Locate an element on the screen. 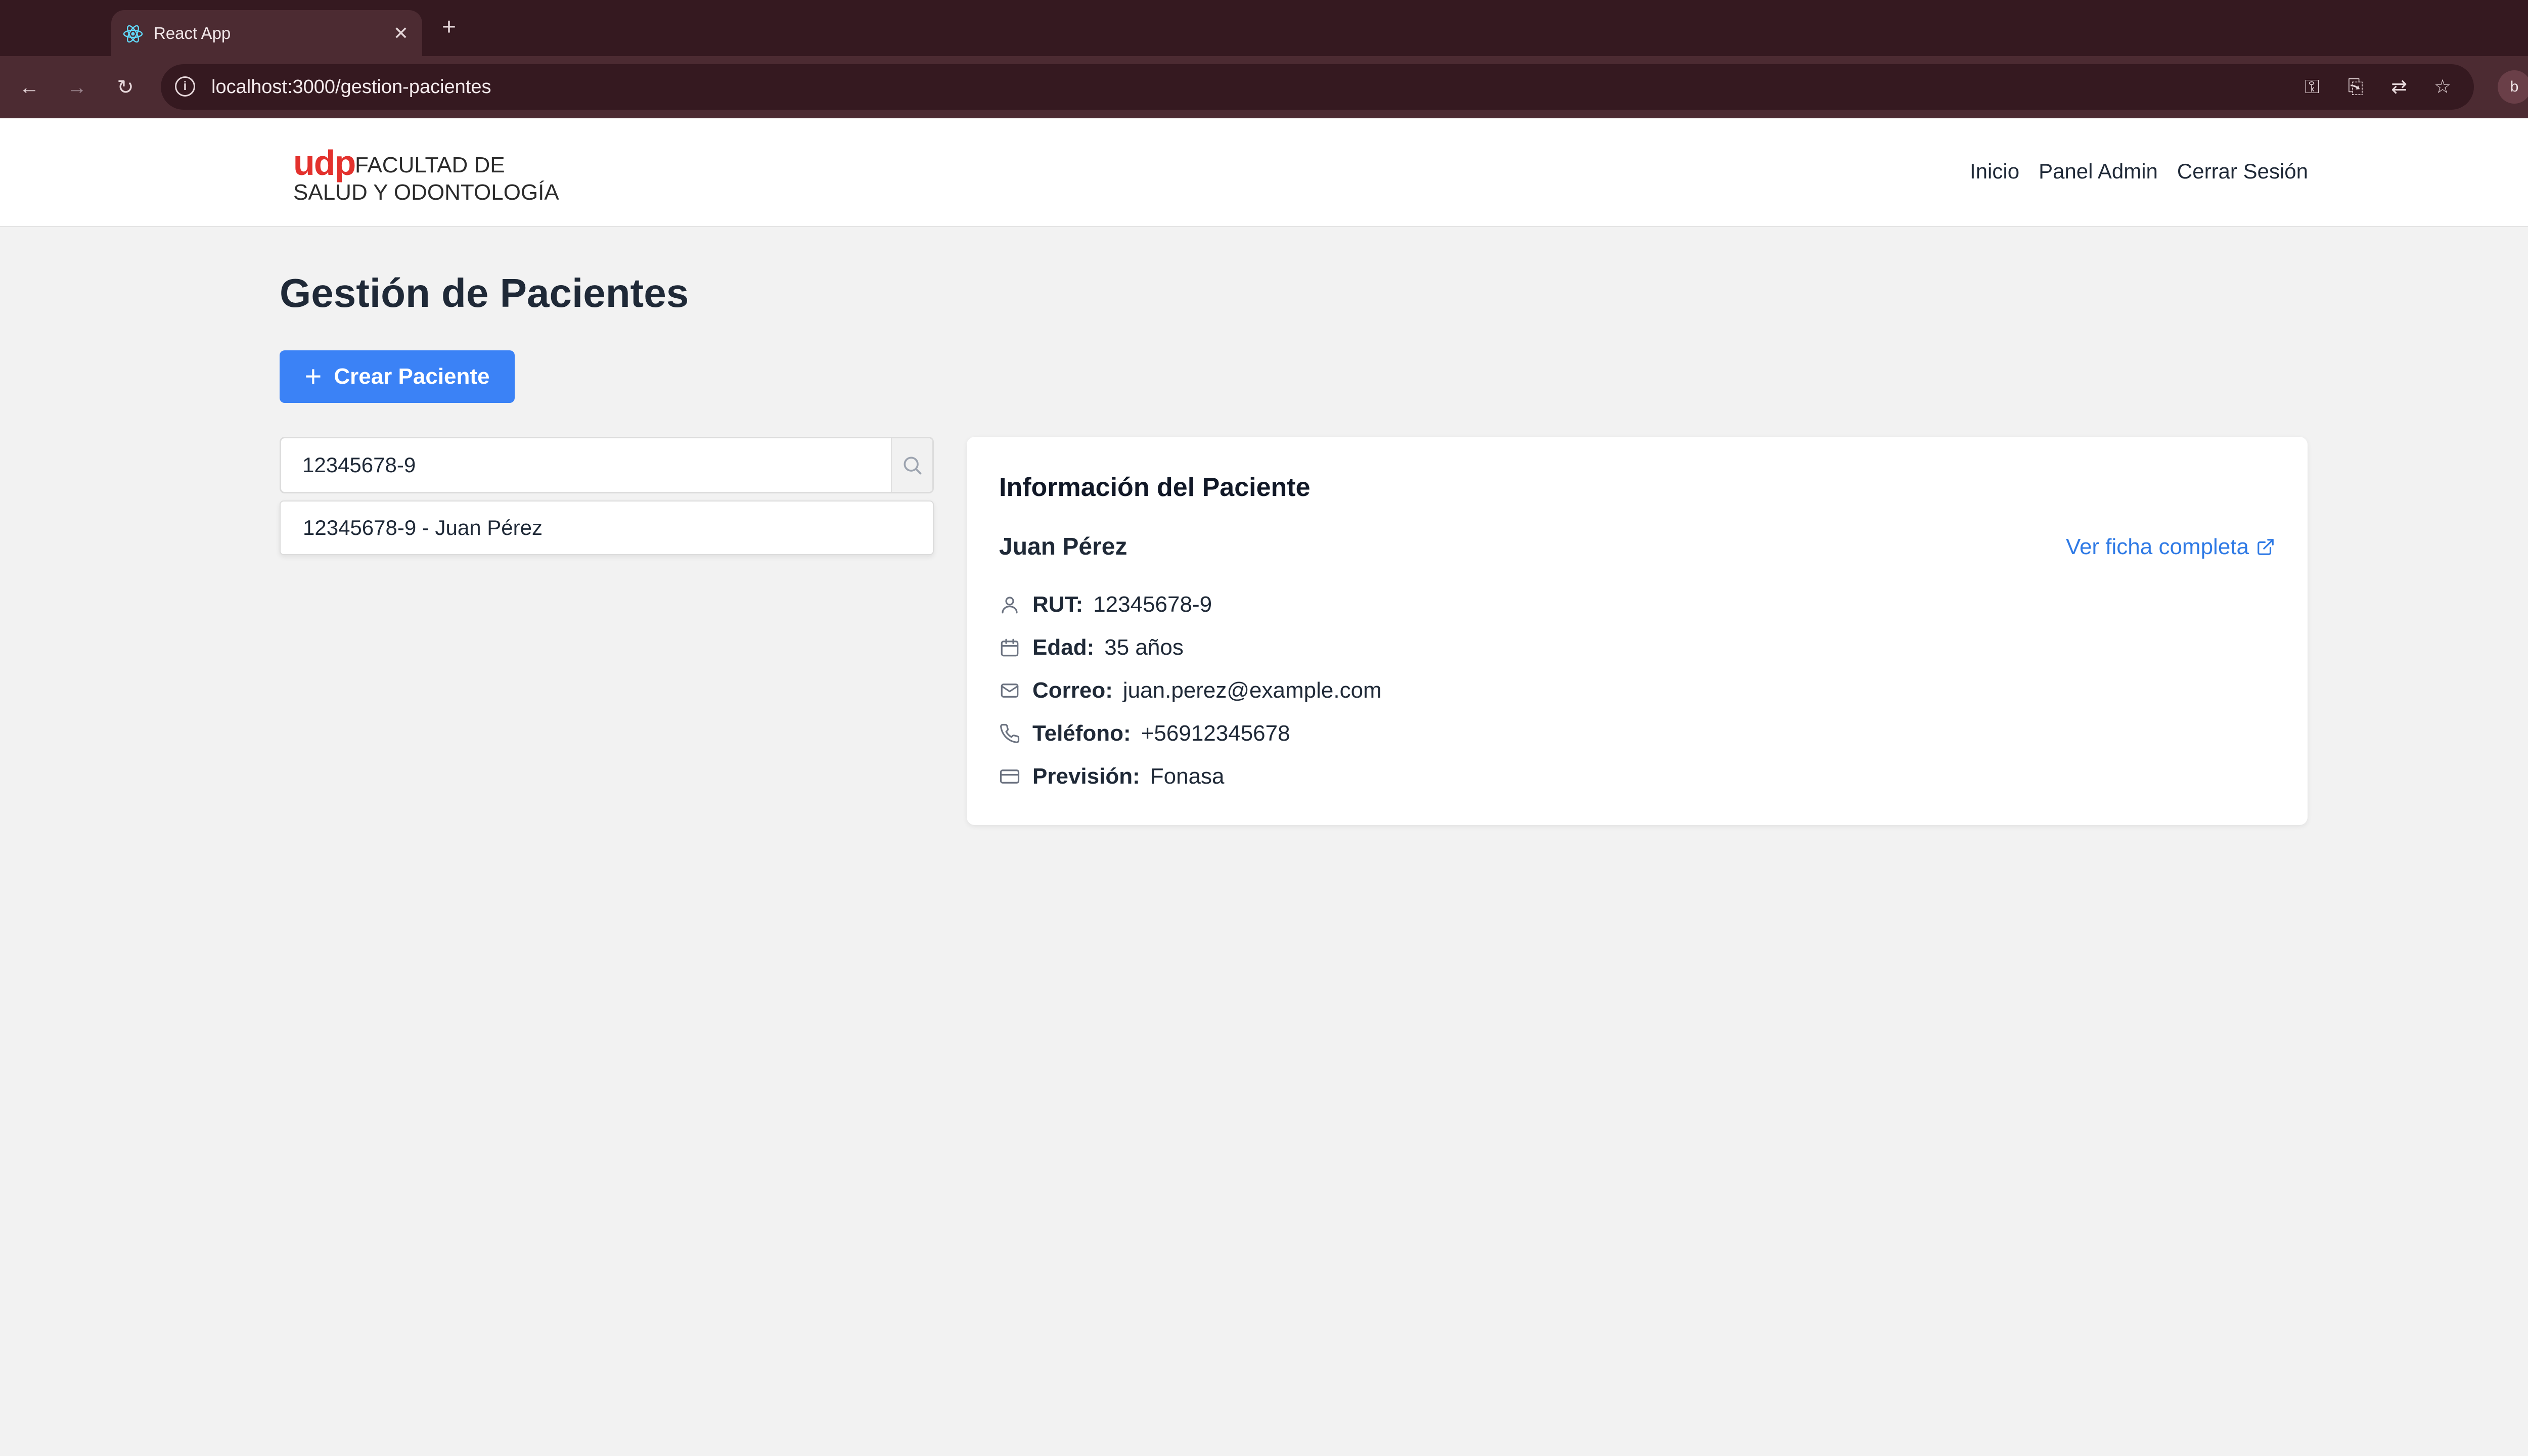 The image size is (2528, 1456). plus-icon: + is located at coordinates (313, 376).